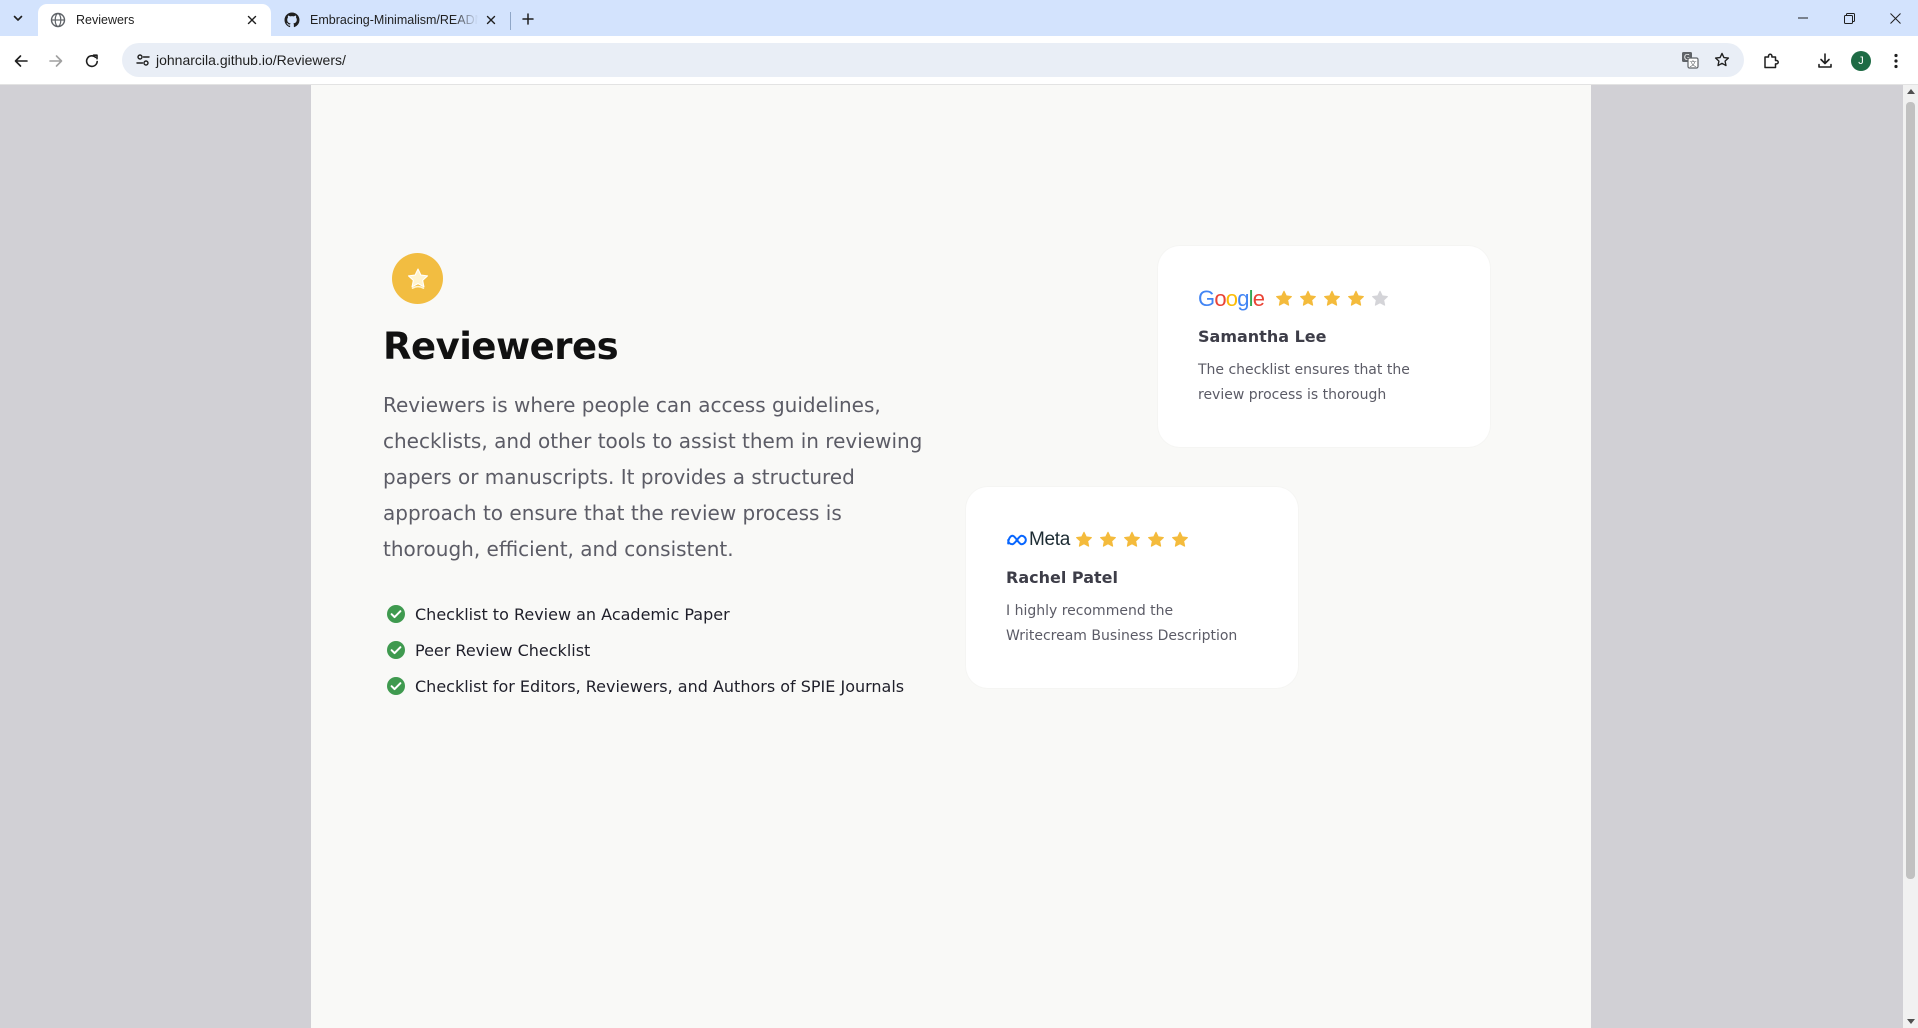  What do you see at coordinates (1910, 490) in the screenshot?
I see `scrollbar-thumb` at bounding box center [1910, 490].